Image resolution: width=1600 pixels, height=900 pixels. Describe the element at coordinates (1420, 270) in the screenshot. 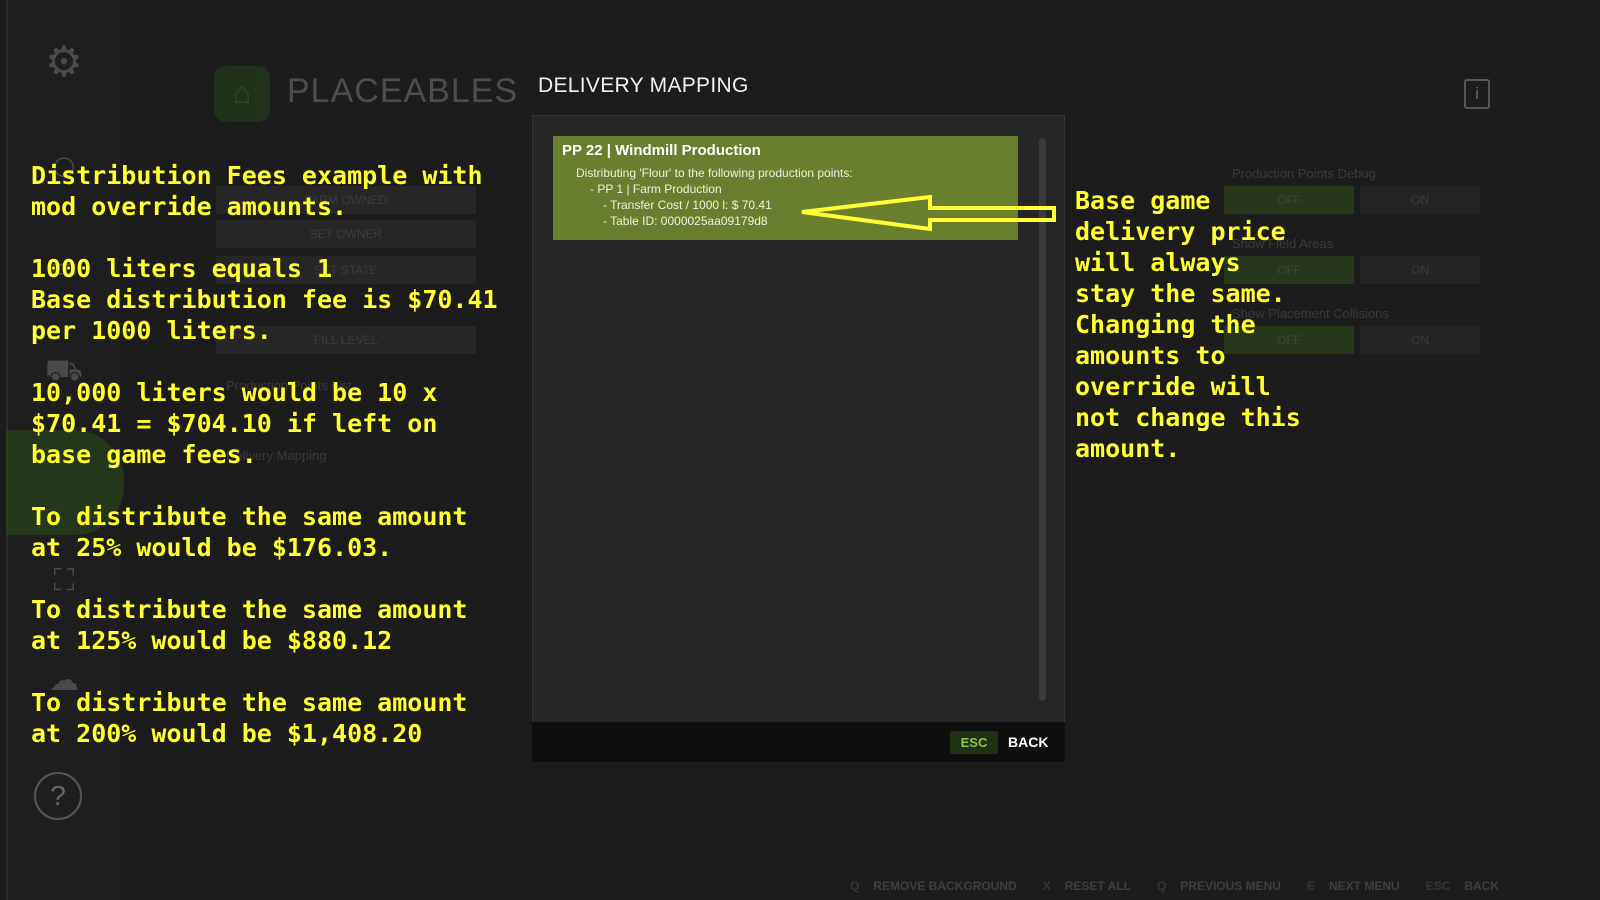

I see `field-areas-on-toggle: ON` at that location.